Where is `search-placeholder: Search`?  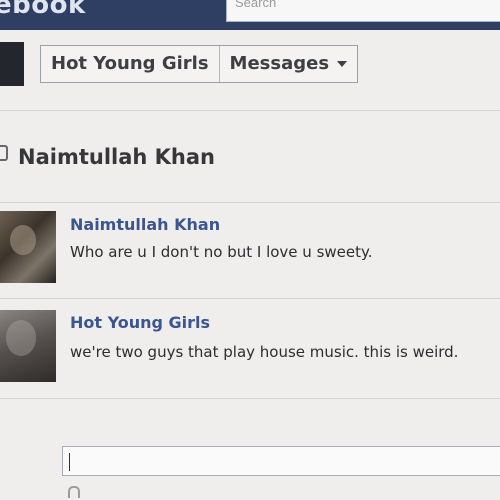
search-placeholder: Search is located at coordinates (256, 5).